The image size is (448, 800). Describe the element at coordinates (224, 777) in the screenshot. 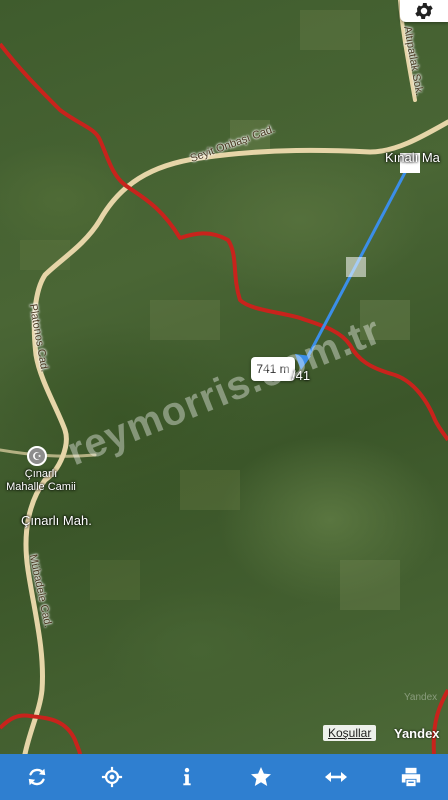

I see `bottom-toolbar` at that location.